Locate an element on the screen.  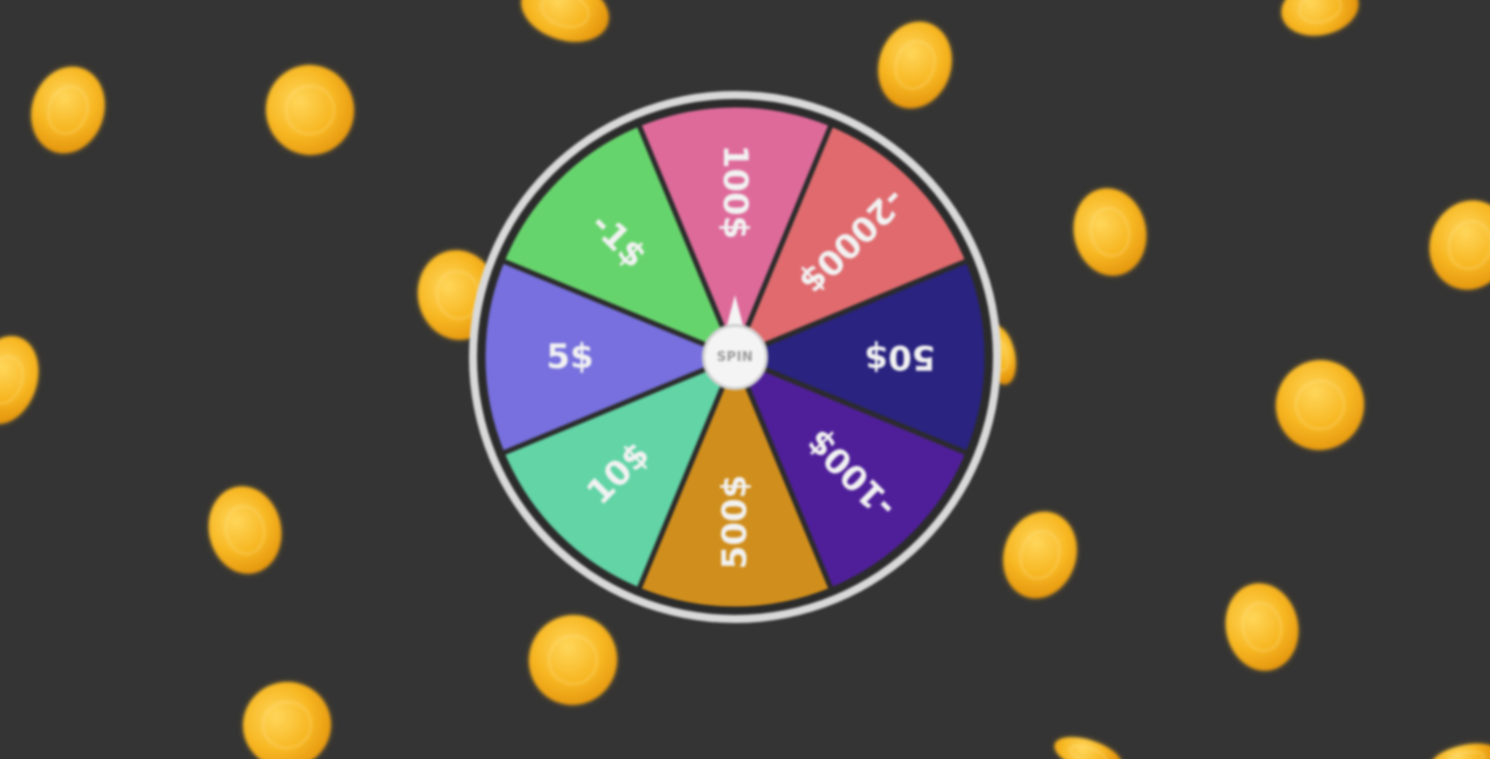
spin-button: SPIN is located at coordinates (735, 357).